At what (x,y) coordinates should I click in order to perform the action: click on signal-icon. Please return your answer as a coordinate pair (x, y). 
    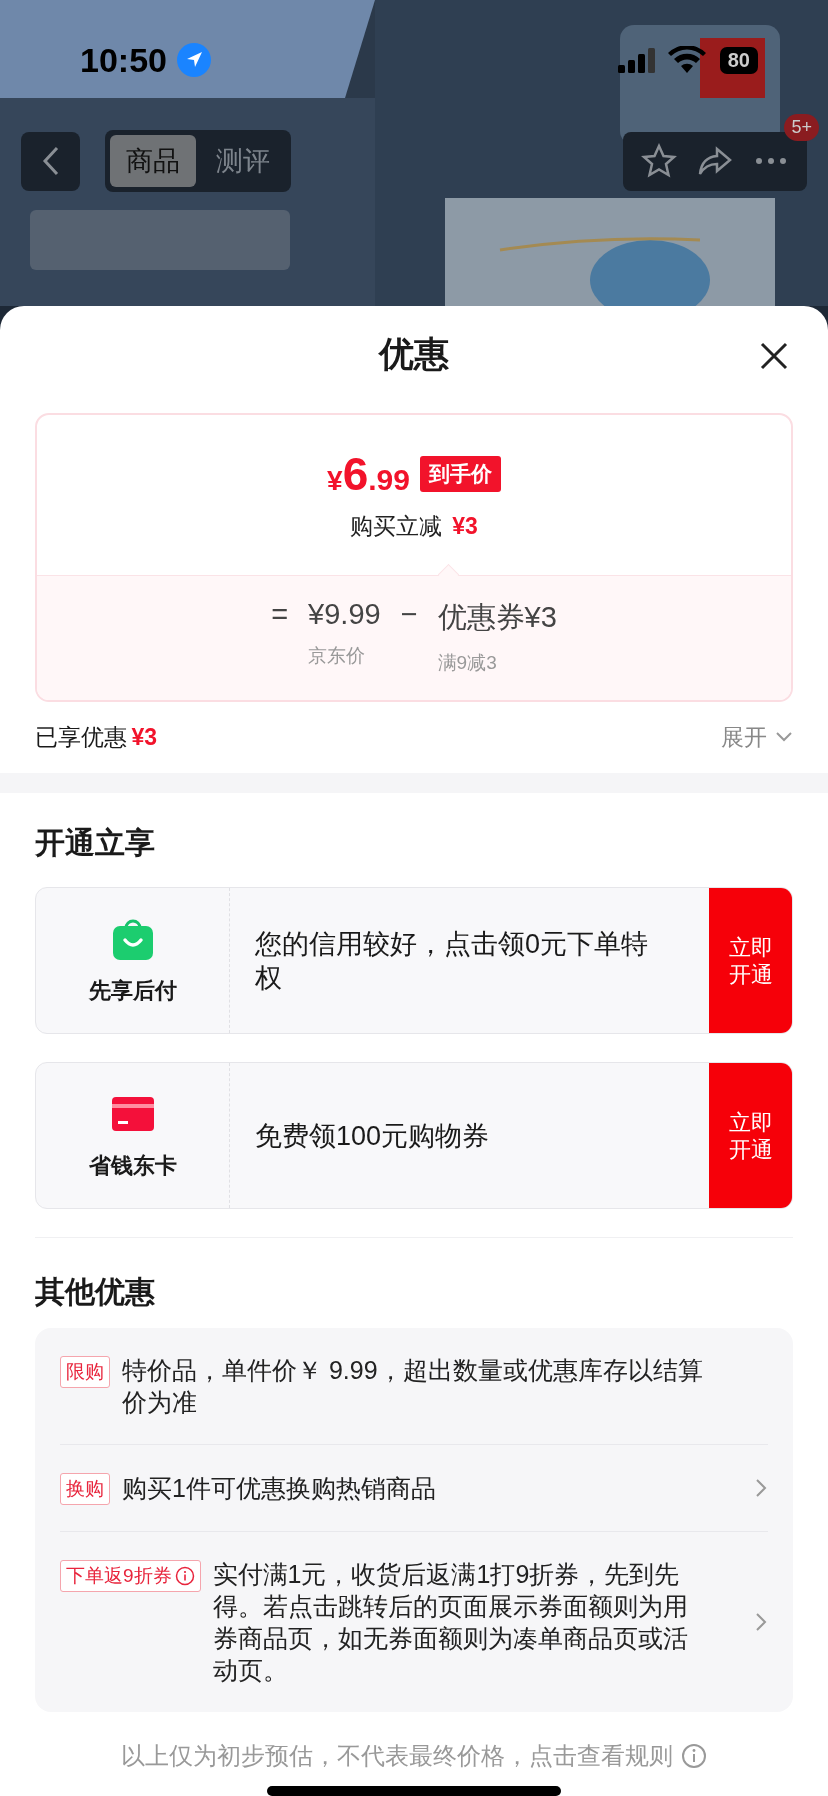
    Looking at the image, I should click on (637, 60).